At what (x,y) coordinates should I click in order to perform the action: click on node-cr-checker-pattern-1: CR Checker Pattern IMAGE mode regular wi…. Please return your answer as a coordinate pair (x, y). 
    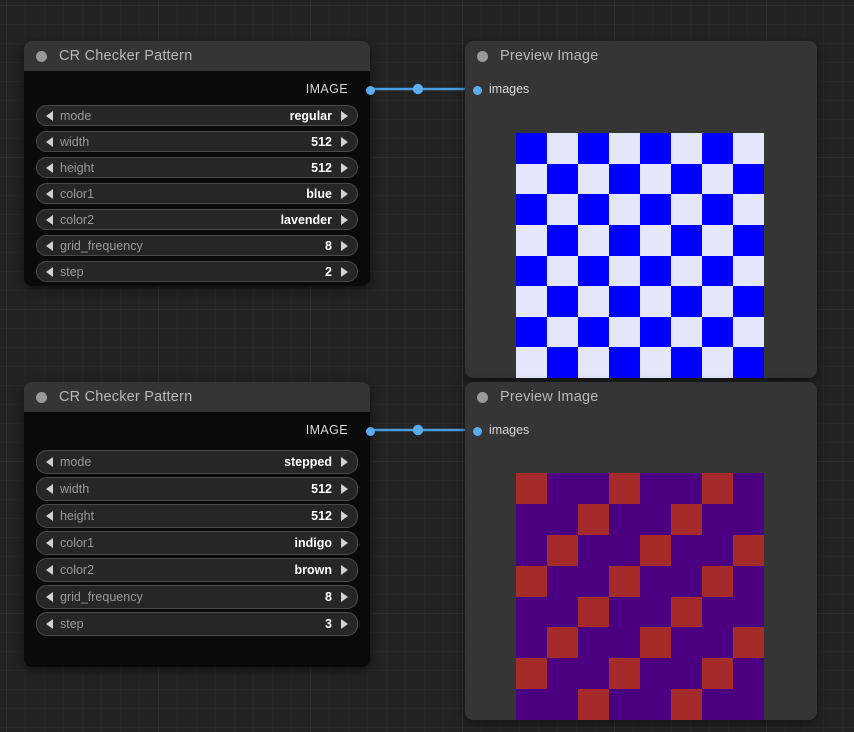
    Looking at the image, I should click on (199, 163).